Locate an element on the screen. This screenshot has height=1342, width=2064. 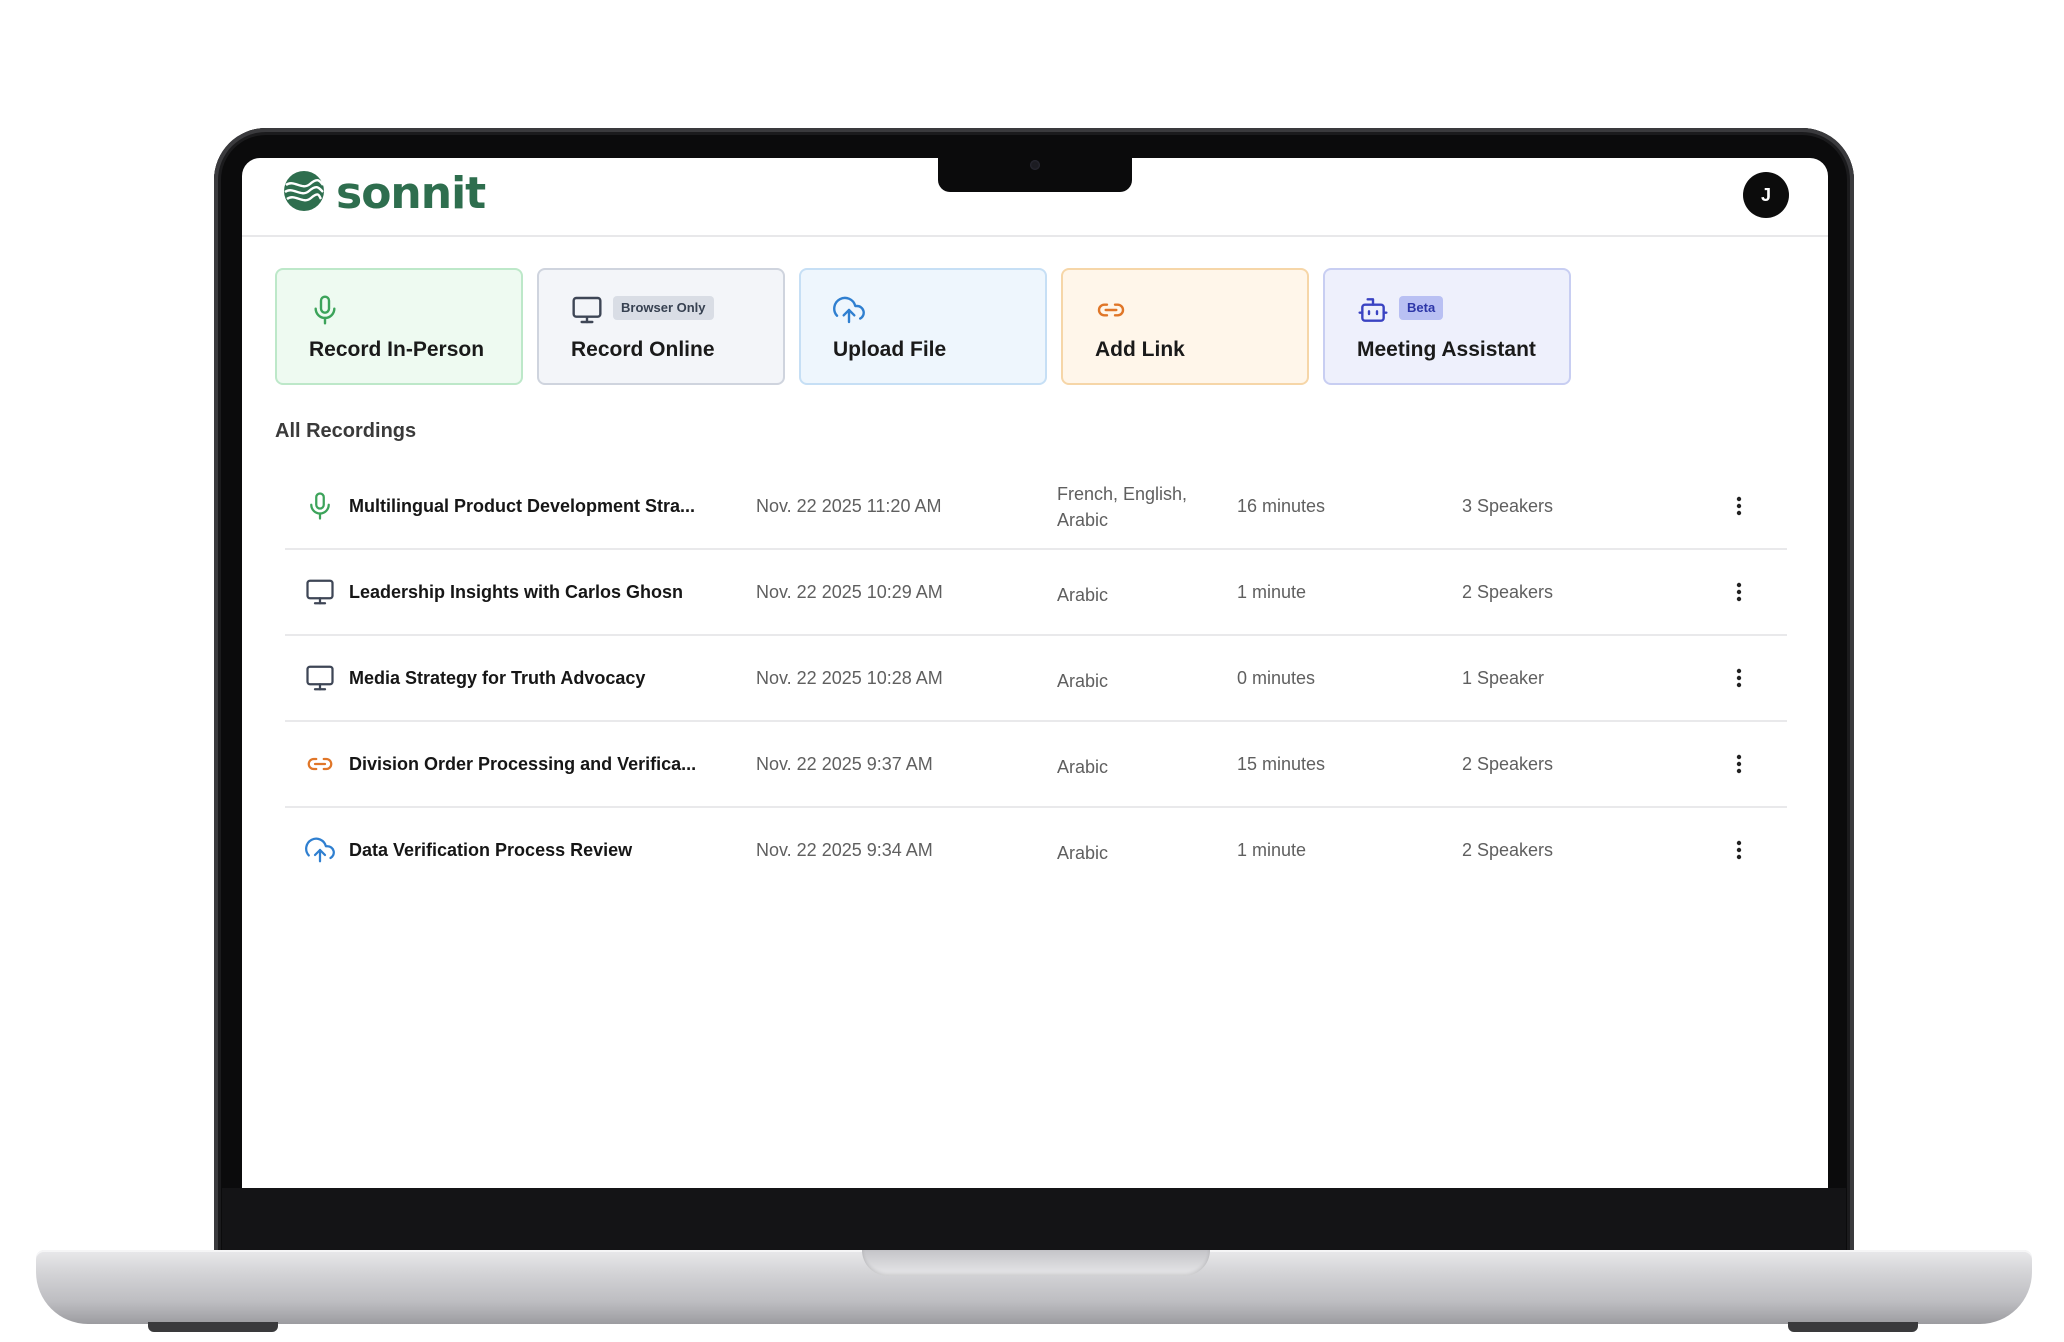
app-logo: sonnit is located at coordinates (384, 193).